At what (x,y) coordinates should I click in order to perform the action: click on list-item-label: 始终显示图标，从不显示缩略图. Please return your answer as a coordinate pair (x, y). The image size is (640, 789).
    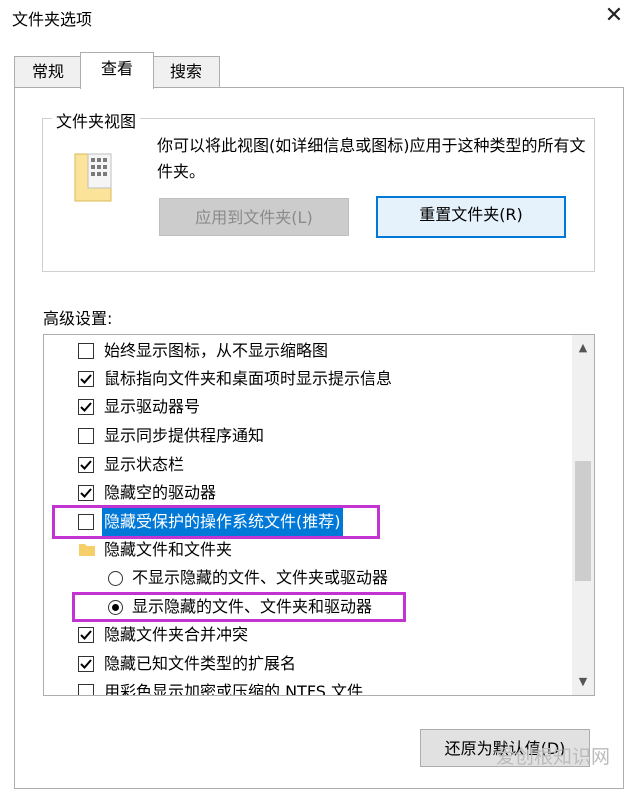
    Looking at the image, I should click on (216, 350).